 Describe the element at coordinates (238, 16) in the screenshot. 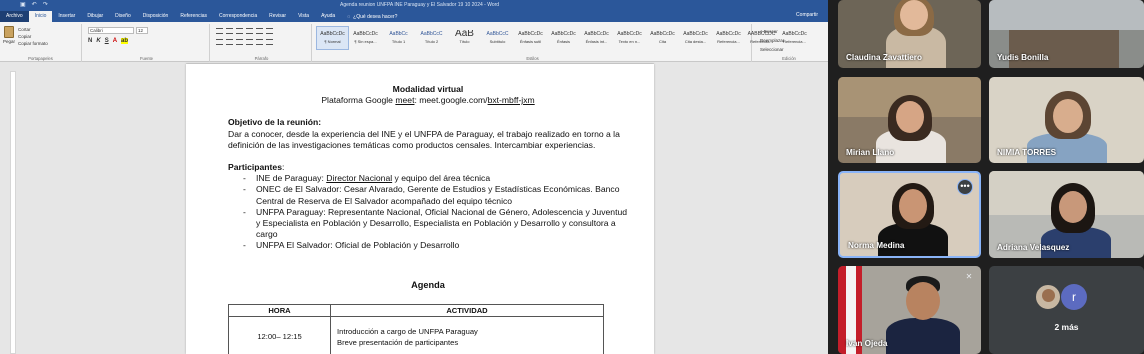

I see `tab-correspondencia: Correspondencia` at that location.